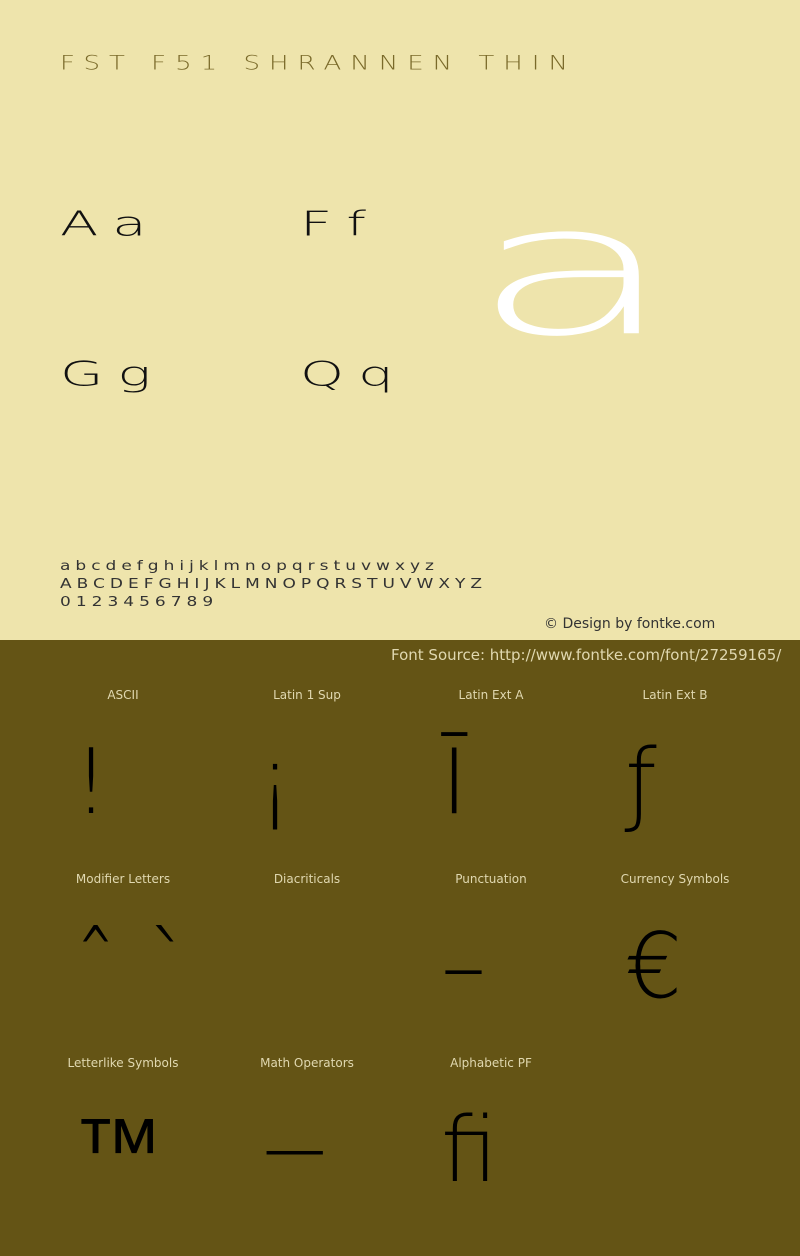 This screenshot has height=1256, width=800. Describe the element at coordinates (574, 271) in the screenshot. I see `big-glyph: a` at that location.